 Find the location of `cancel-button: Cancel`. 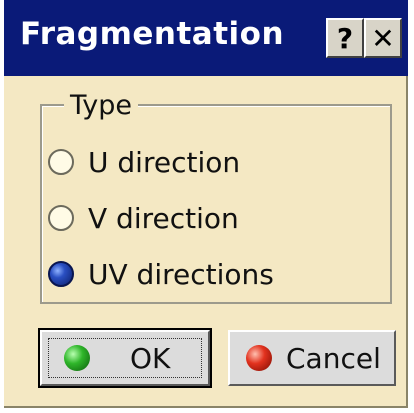

cancel-button: Cancel is located at coordinates (312, 358).